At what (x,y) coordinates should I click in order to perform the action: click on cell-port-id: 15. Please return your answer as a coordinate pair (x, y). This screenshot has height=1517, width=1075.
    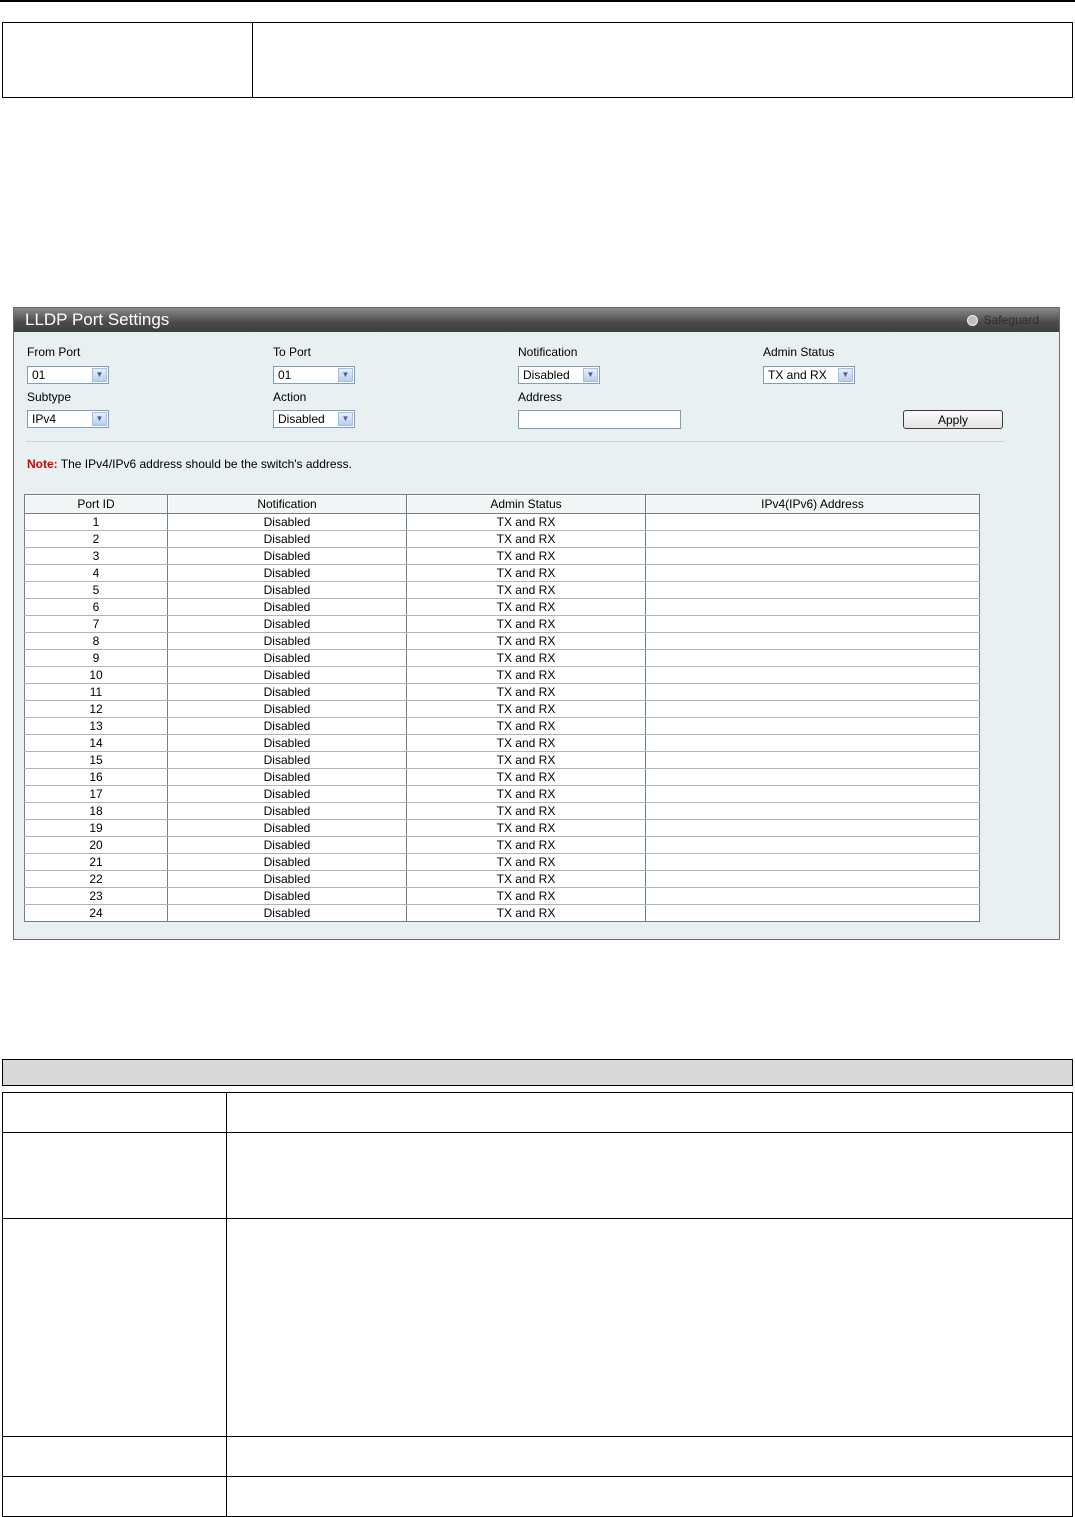
    Looking at the image, I should click on (96, 760).